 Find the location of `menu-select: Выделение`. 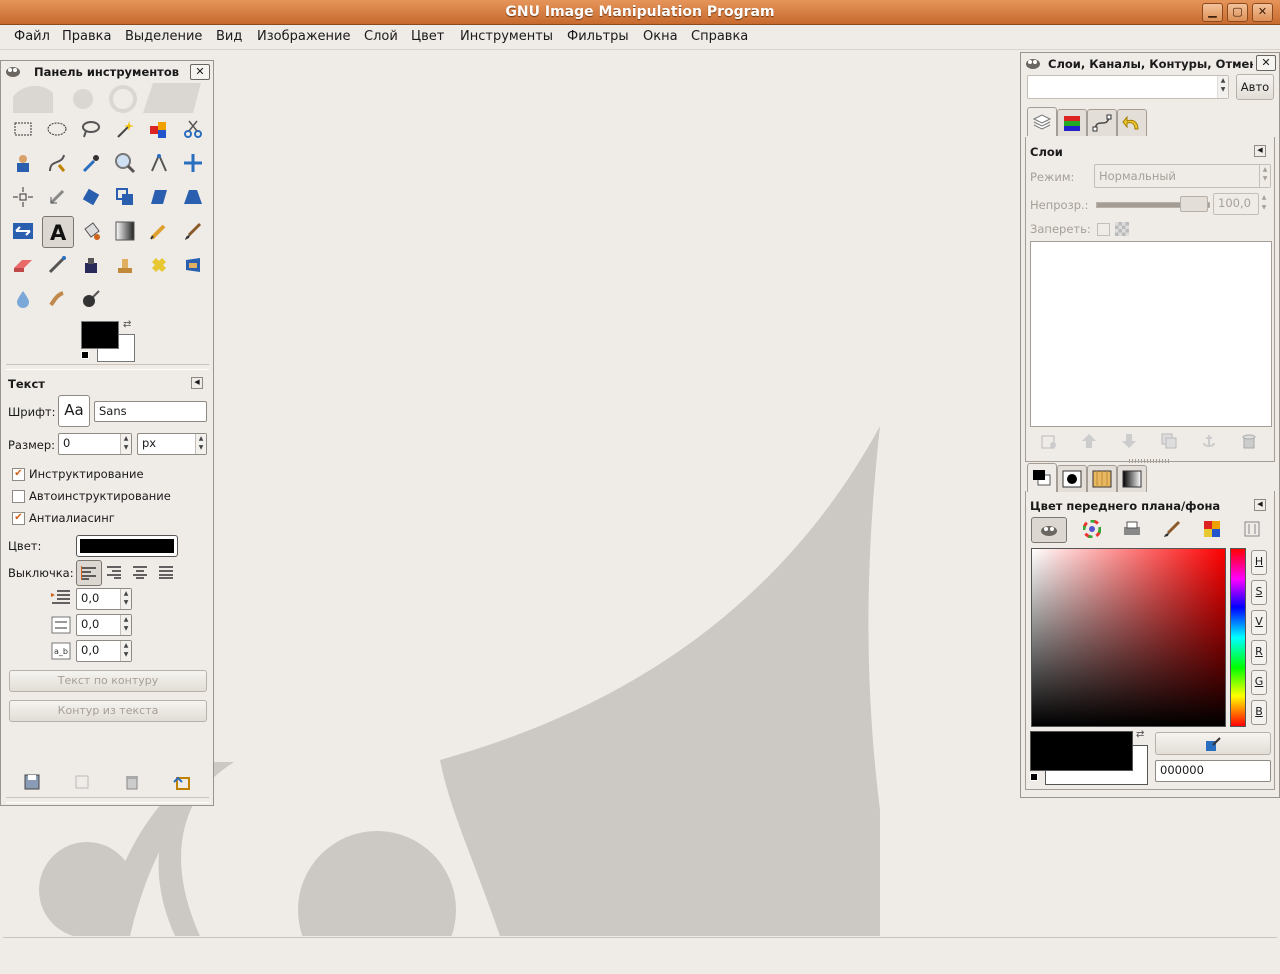

menu-select: Выделение is located at coordinates (163, 36).